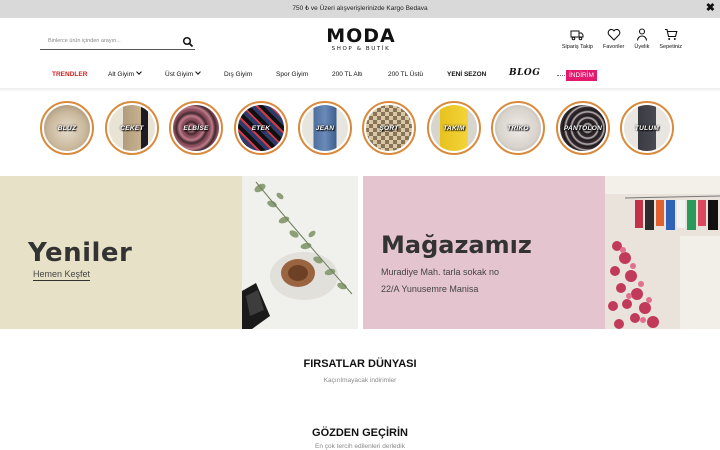  I want to click on category-image: TULUM, so click(647, 128).